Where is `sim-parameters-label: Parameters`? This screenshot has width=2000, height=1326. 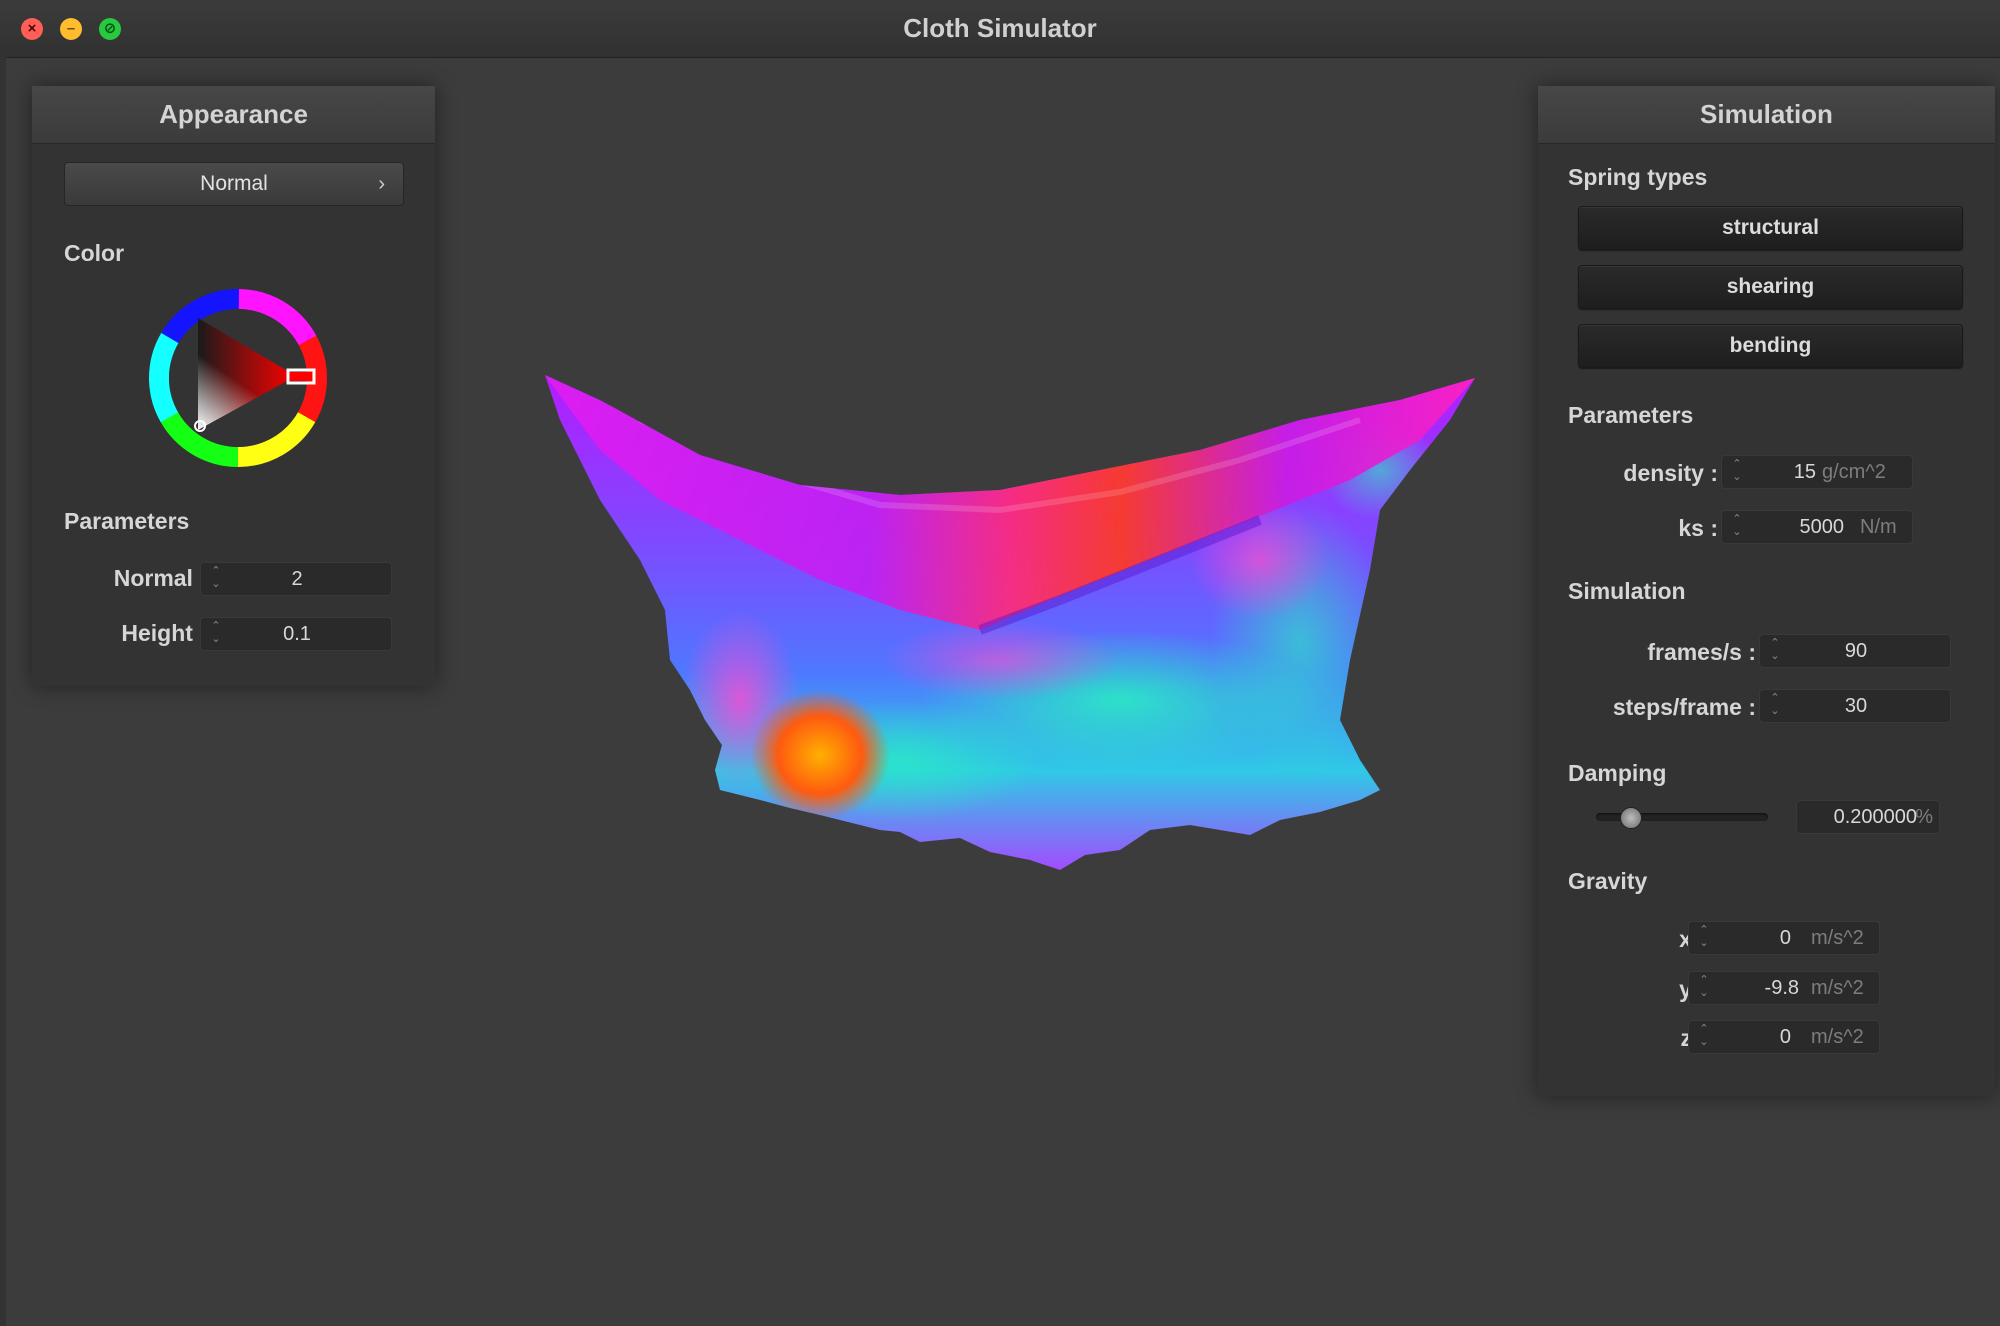 sim-parameters-label: Parameters is located at coordinates (1631, 415).